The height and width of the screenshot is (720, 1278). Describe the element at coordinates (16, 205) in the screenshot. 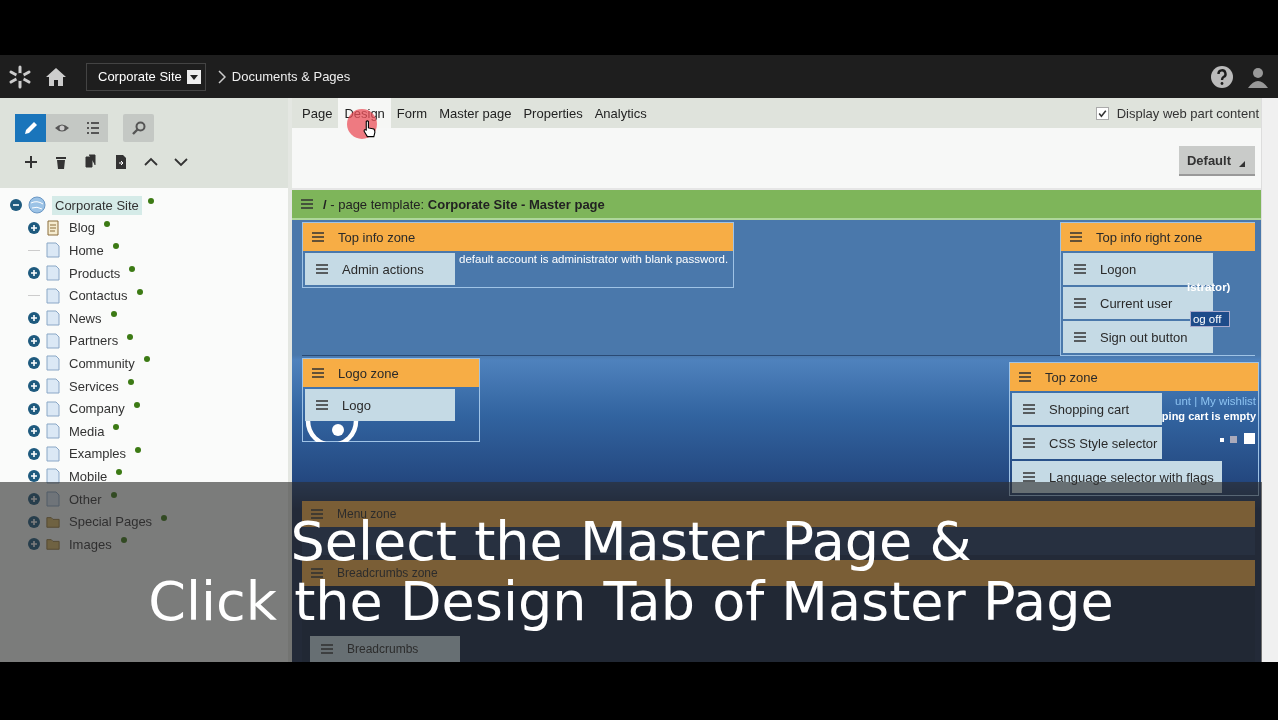

I see `collapse-icon` at that location.